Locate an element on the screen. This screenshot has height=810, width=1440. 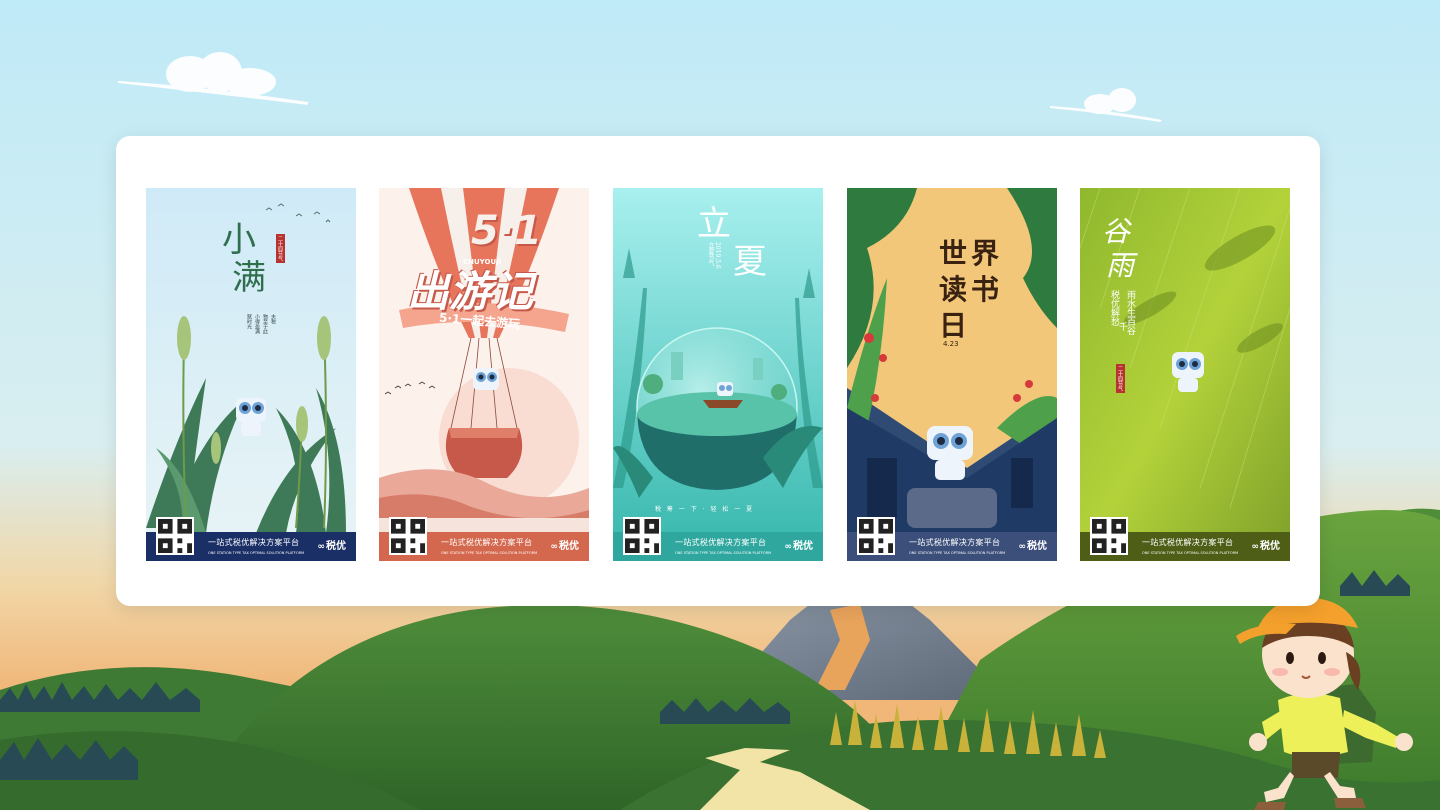
poster-book-day-title-char-5: 日 is located at coordinates (953, 325).